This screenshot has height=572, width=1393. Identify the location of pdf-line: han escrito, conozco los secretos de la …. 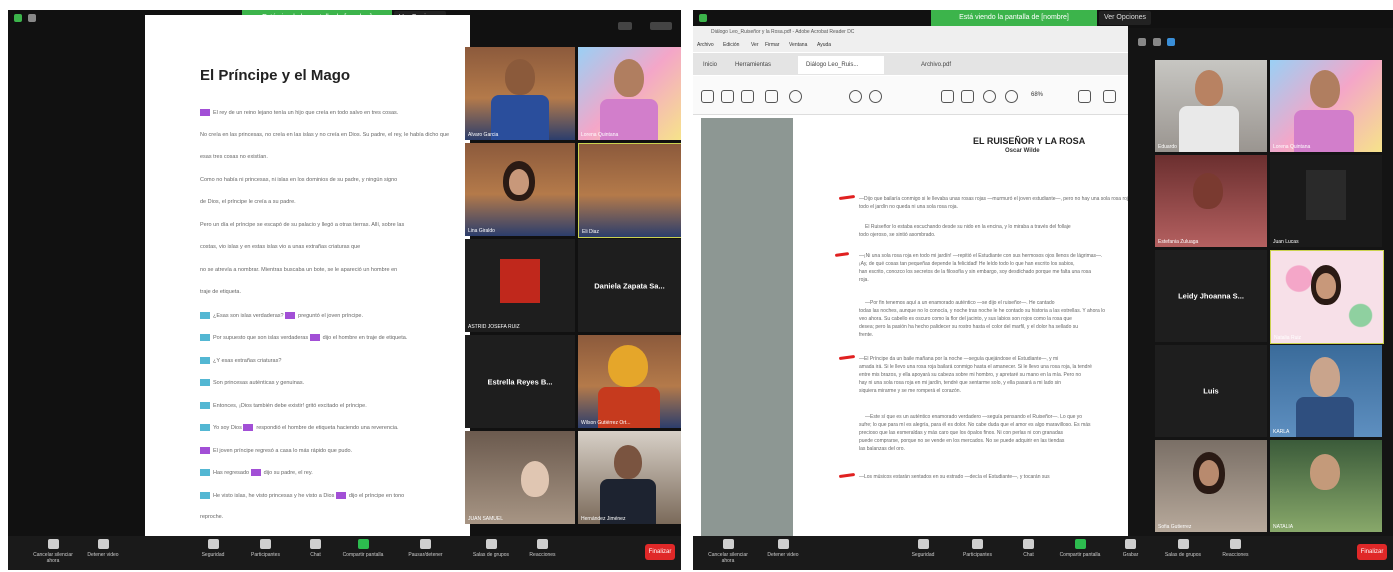
(975, 272).